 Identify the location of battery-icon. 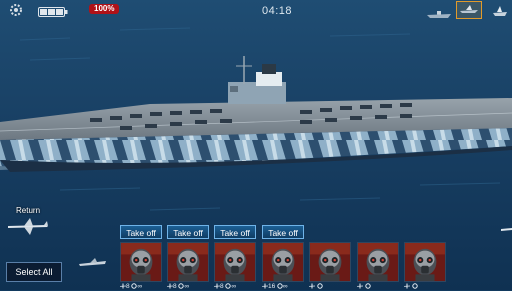
(53, 12).